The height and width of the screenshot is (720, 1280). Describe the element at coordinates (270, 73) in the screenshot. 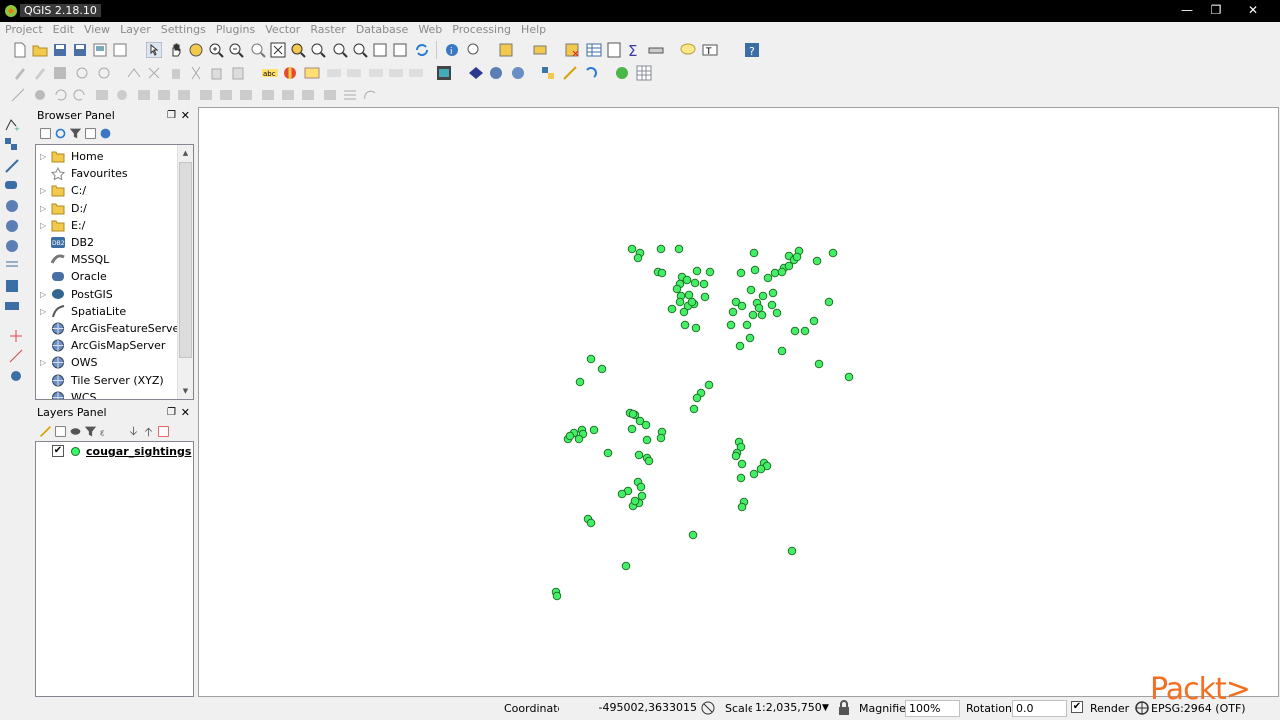

I see `label-abc-icon: abc` at that location.